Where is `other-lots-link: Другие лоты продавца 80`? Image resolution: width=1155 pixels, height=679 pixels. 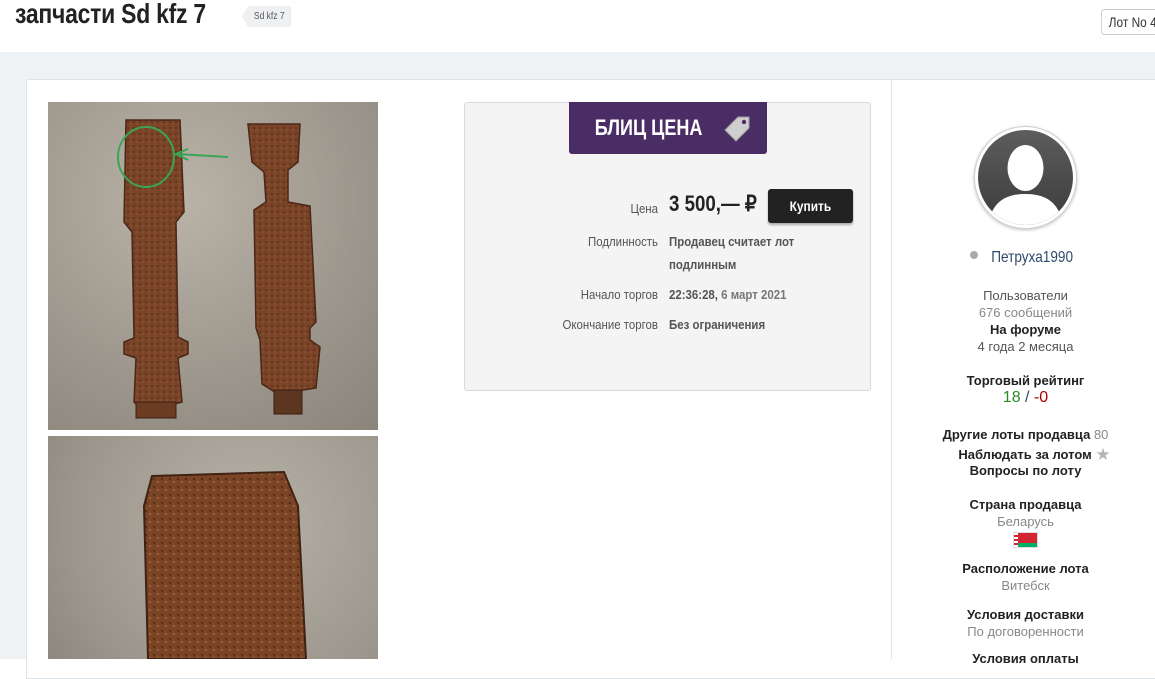 other-lots-link: Другие лоты продавца 80 is located at coordinates (1024, 434).